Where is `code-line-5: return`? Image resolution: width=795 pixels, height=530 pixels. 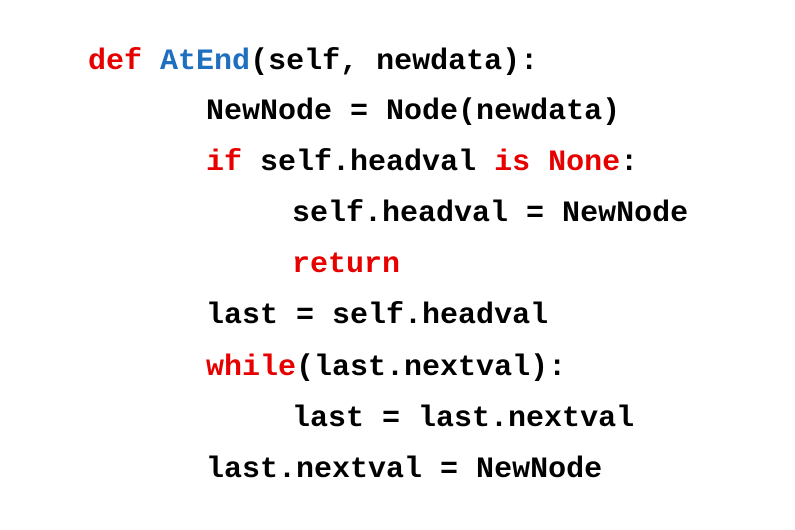 code-line-5: return is located at coordinates (310, 243).